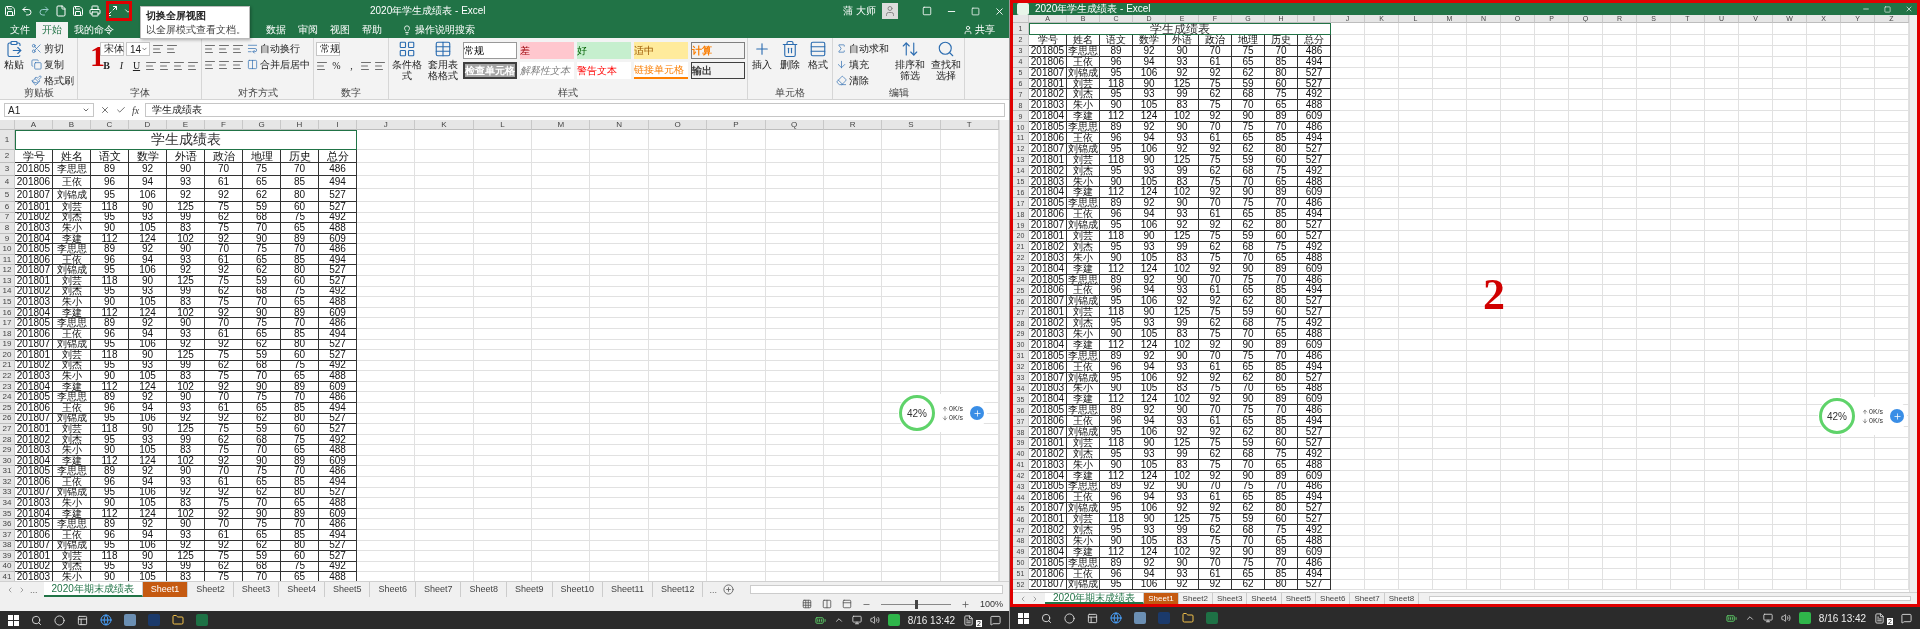 The width and height of the screenshot is (1920, 629). Describe the element at coordinates (1116, 618) in the screenshot. I see `globe-icon` at that location.